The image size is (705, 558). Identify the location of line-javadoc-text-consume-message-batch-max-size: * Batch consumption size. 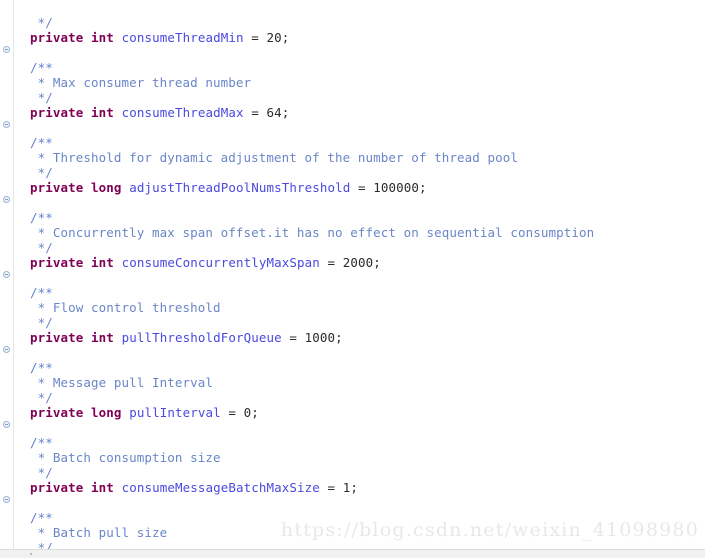
(125, 457).